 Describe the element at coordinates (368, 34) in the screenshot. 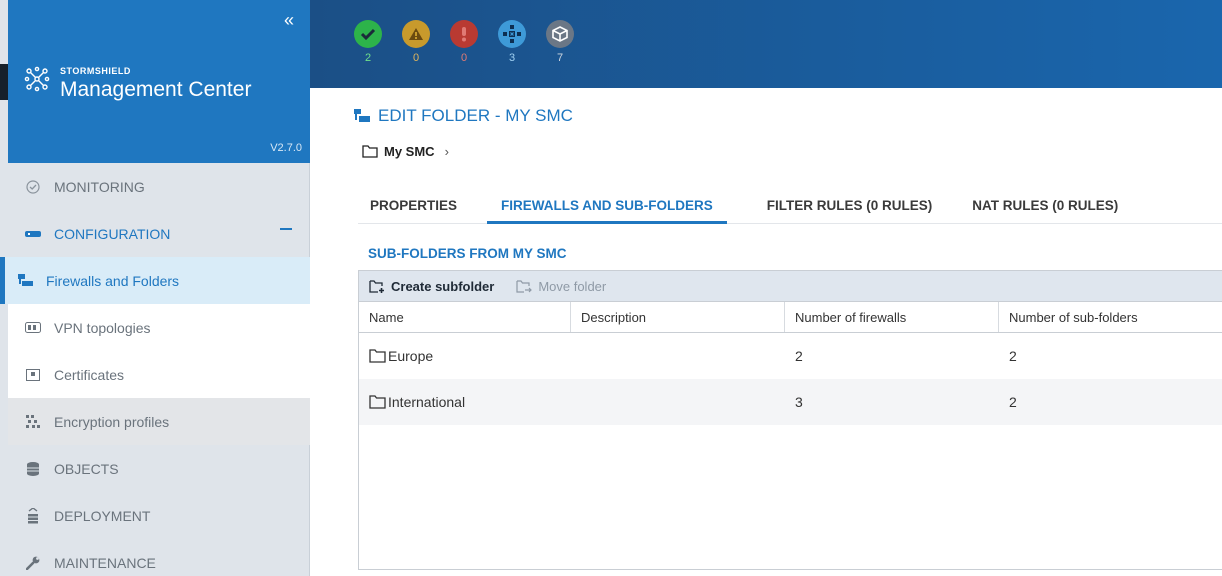

I see `check-icon` at that location.